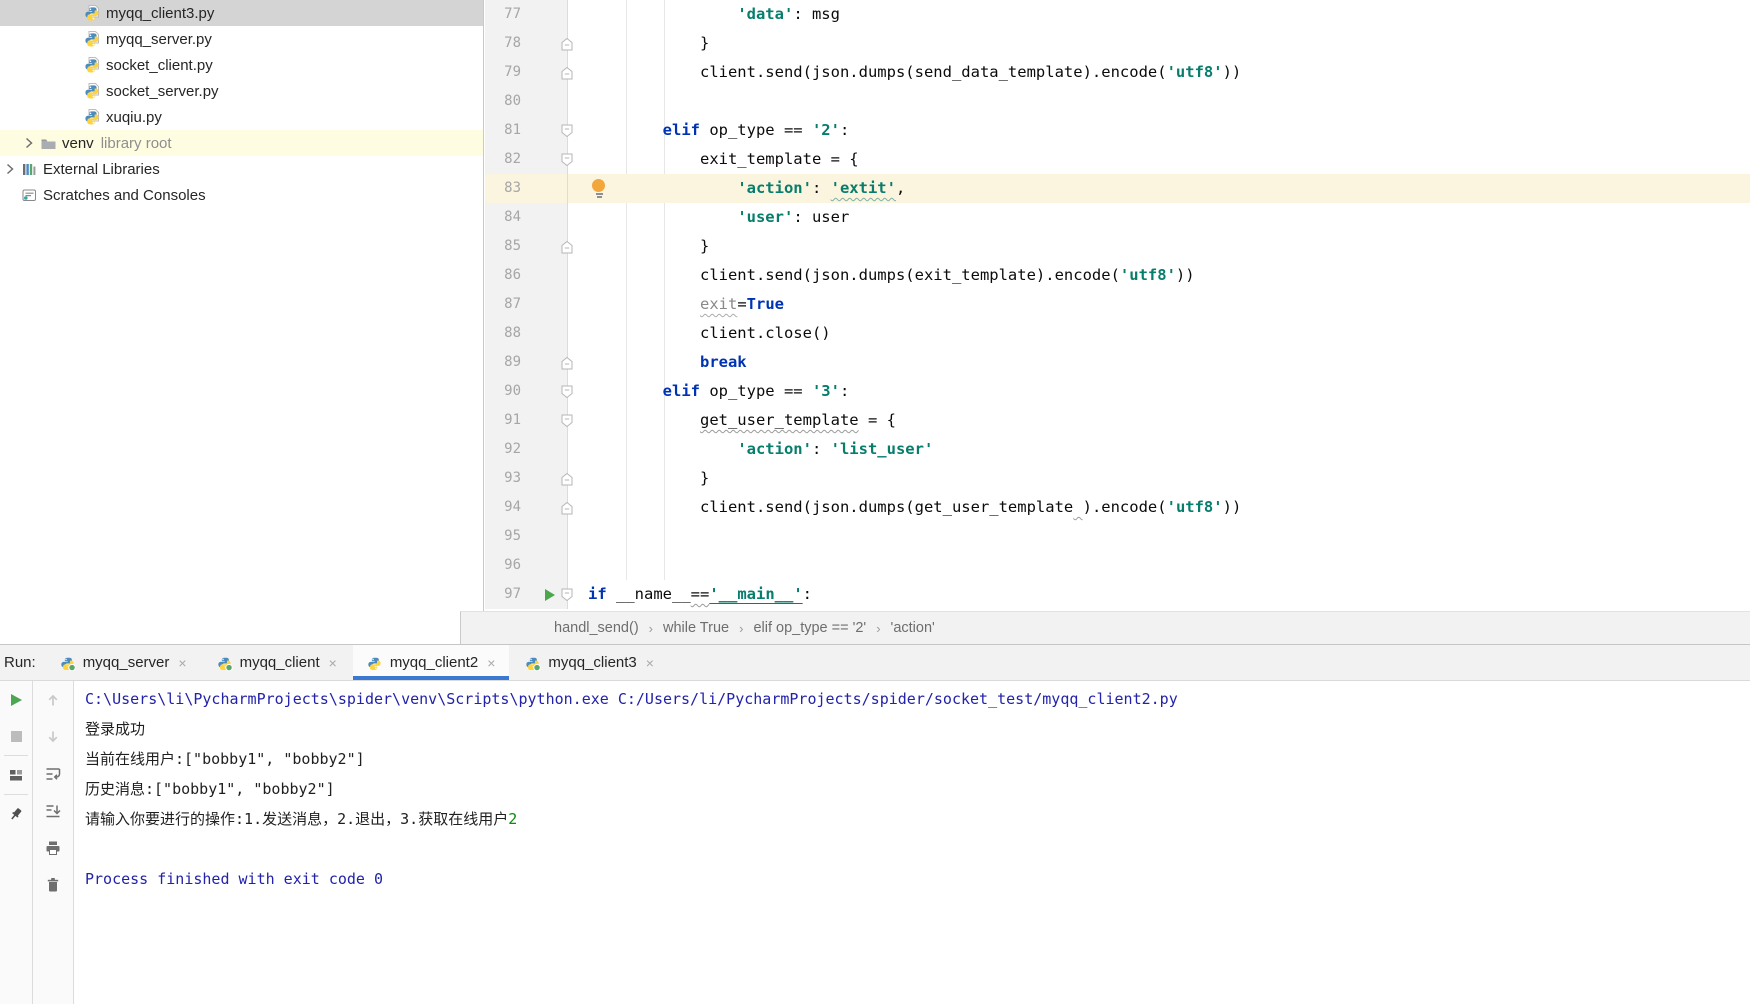 The image size is (1750, 1004). I want to click on tree-item-label: myqq_server.py, so click(159, 39).